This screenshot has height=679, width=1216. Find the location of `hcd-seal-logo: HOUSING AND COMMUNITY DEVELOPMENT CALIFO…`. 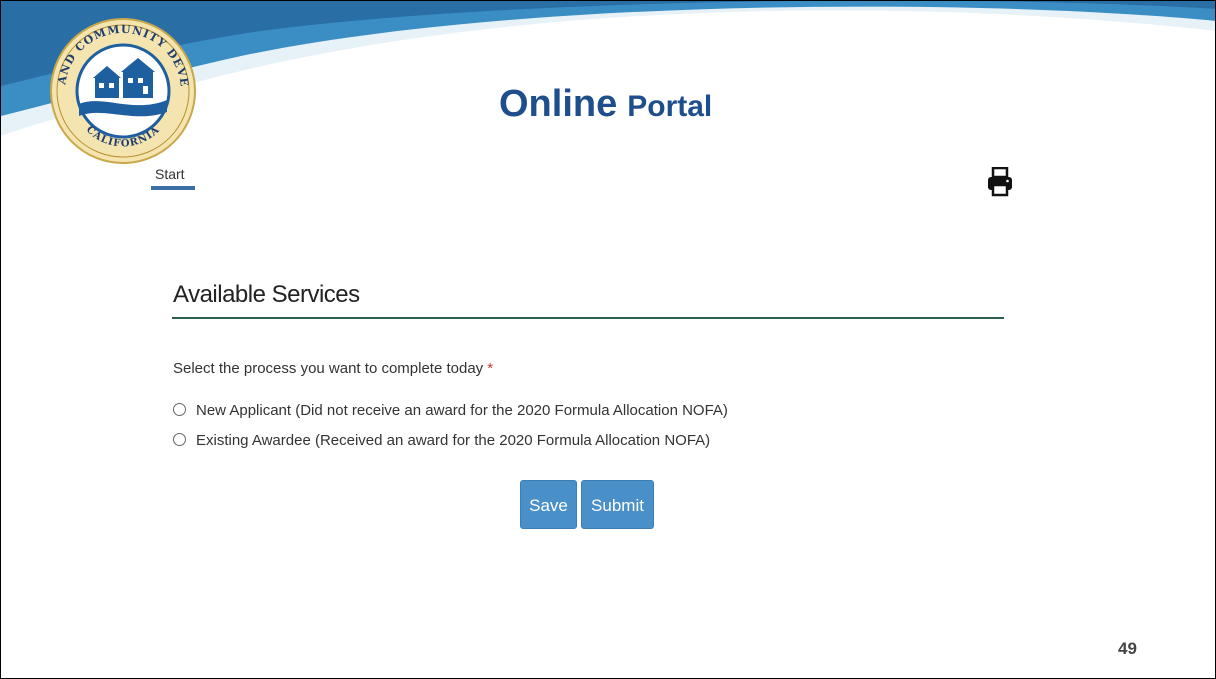

hcd-seal-logo: HOUSING AND COMMUNITY DEVELOPMENT CALIFO… is located at coordinates (119, 88).